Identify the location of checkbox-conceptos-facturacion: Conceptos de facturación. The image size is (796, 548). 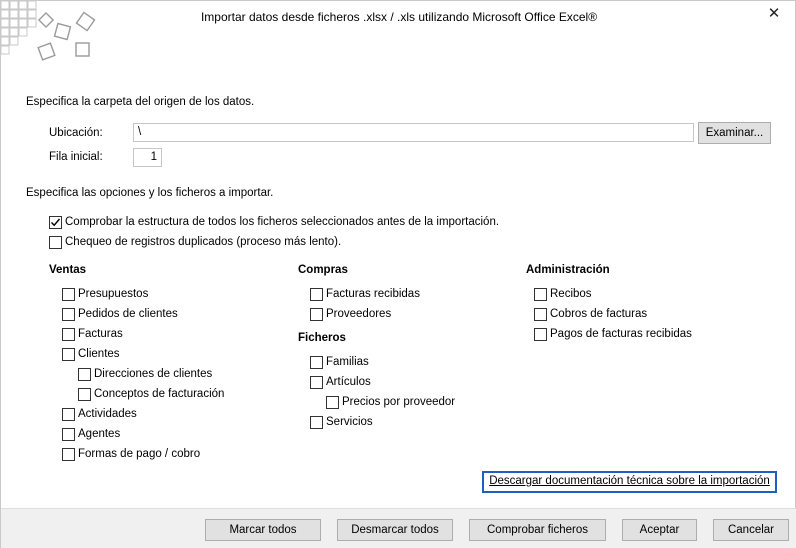
(151, 394).